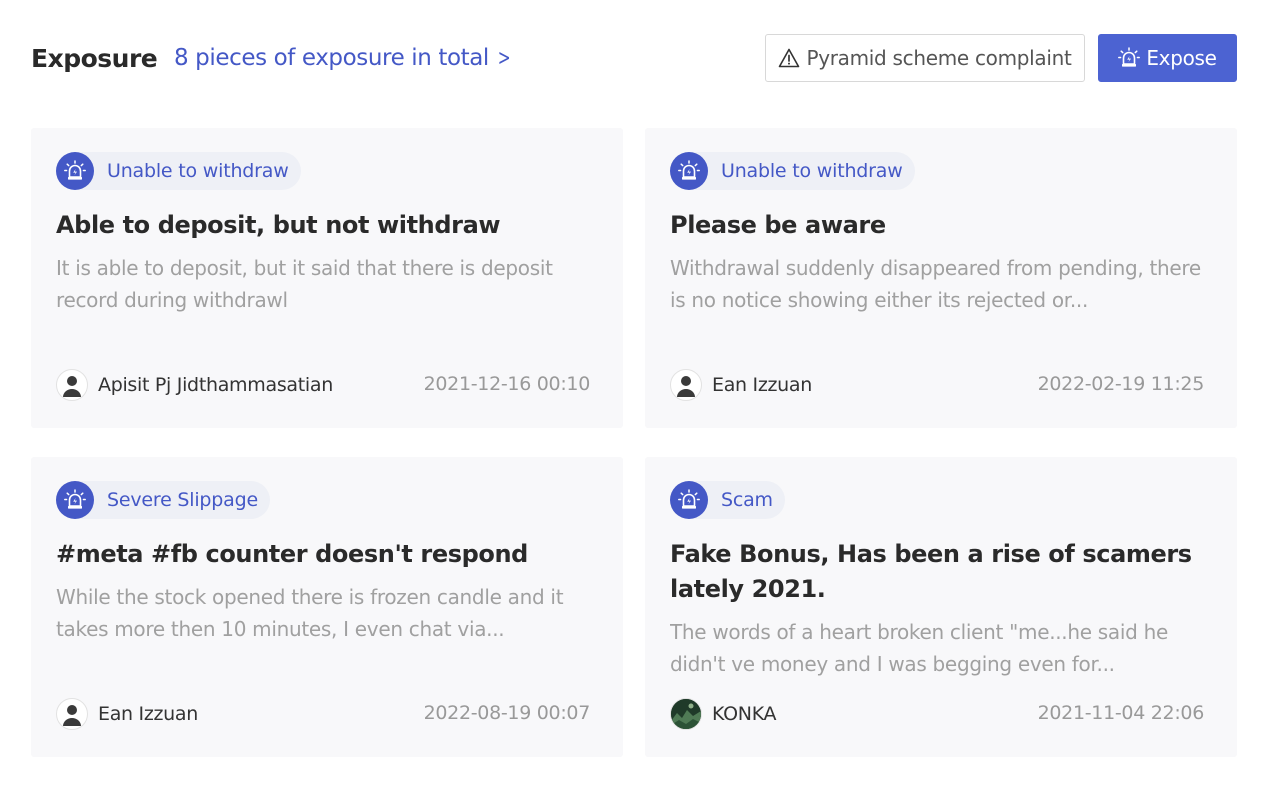 The image size is (1268, 790). What do you see at coordinates (939, 58) in the screenshot?
I see `complaint-button-label: Pyramid scheme complaint` at bounding box center [939, 58].